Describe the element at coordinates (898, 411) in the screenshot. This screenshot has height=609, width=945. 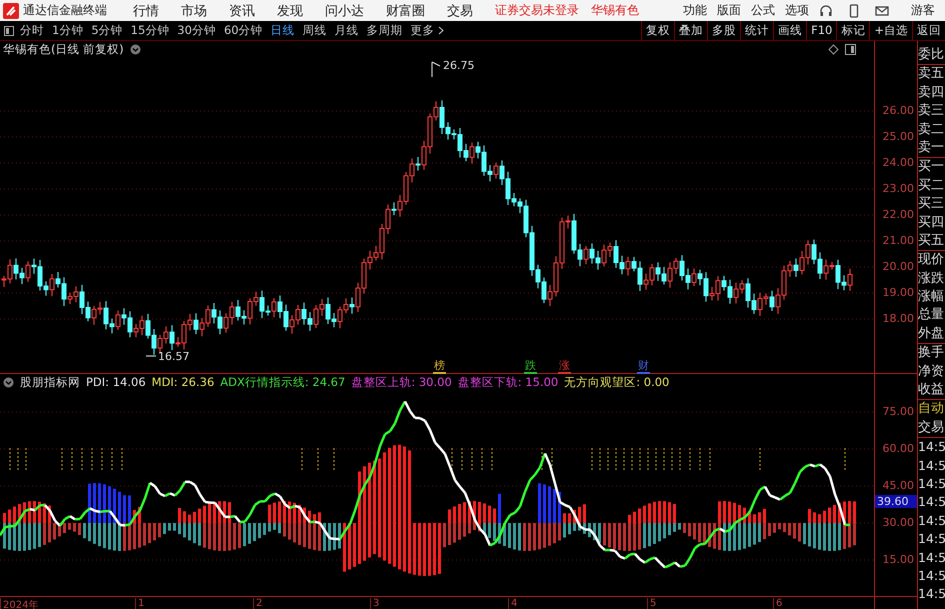
I see `axis-label: 75.00` at that location.